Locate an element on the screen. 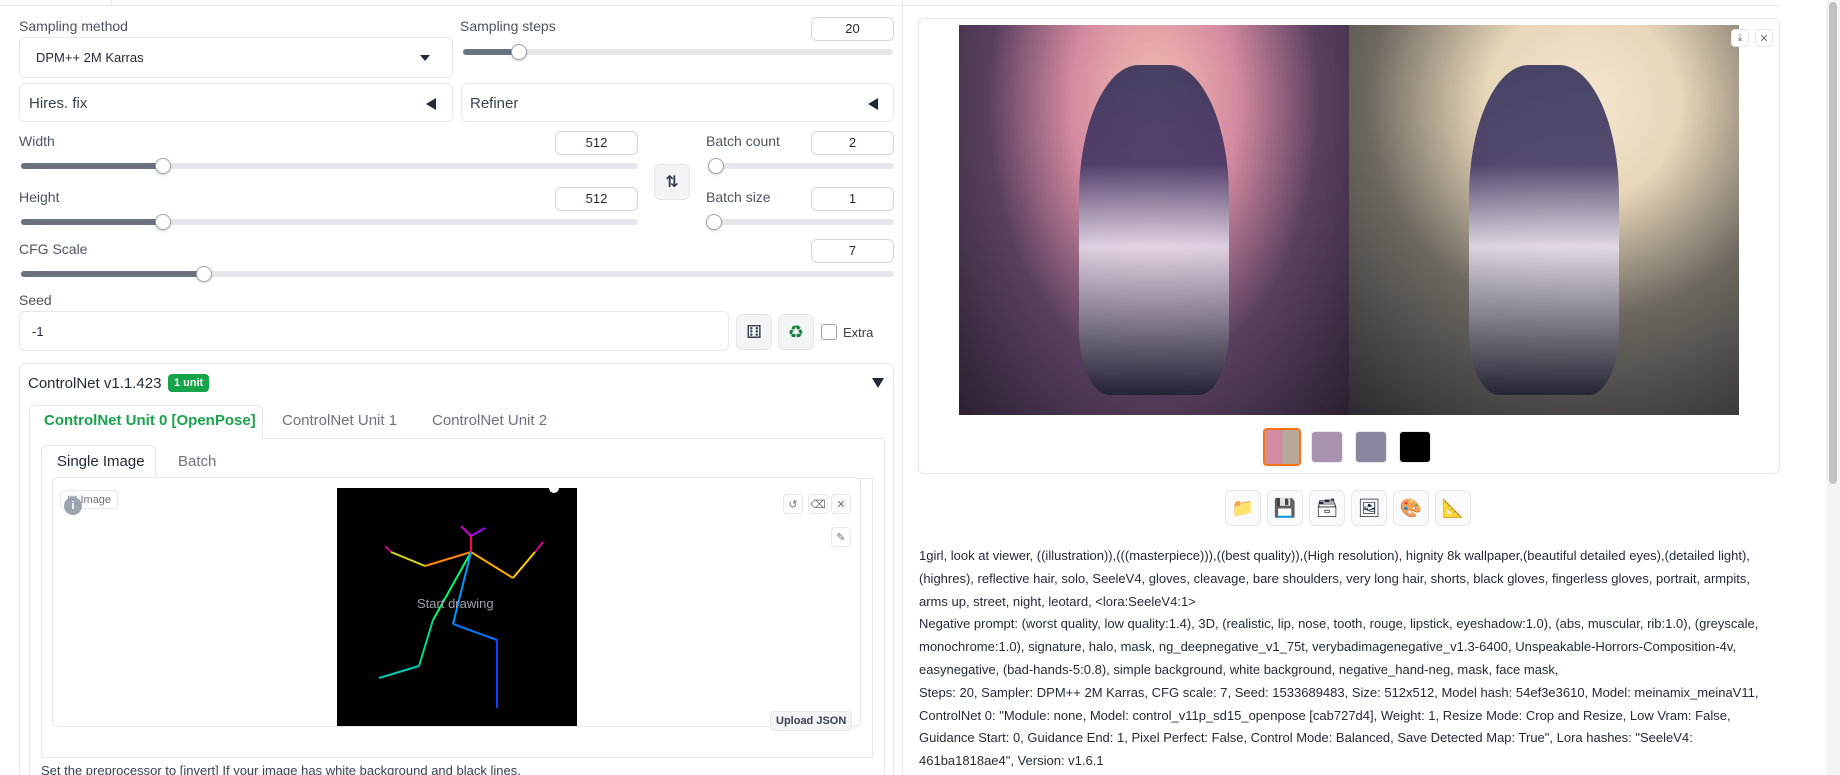 The height and width of the screenshot is (775, 1840). send-to-inpaint-button: 🎨 is located at coordinates (1411, 508).